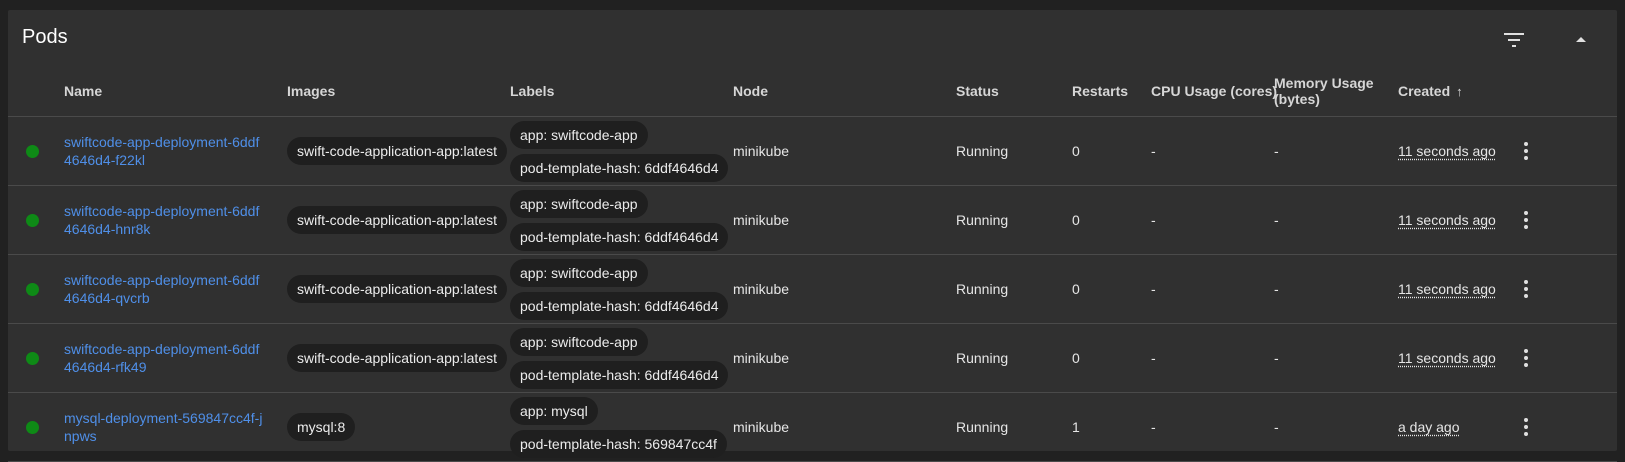  Describe the element at coordinates (1336, 91) in the screenshot. I see `header-memory: Memory Usage (bytes)` at that location.